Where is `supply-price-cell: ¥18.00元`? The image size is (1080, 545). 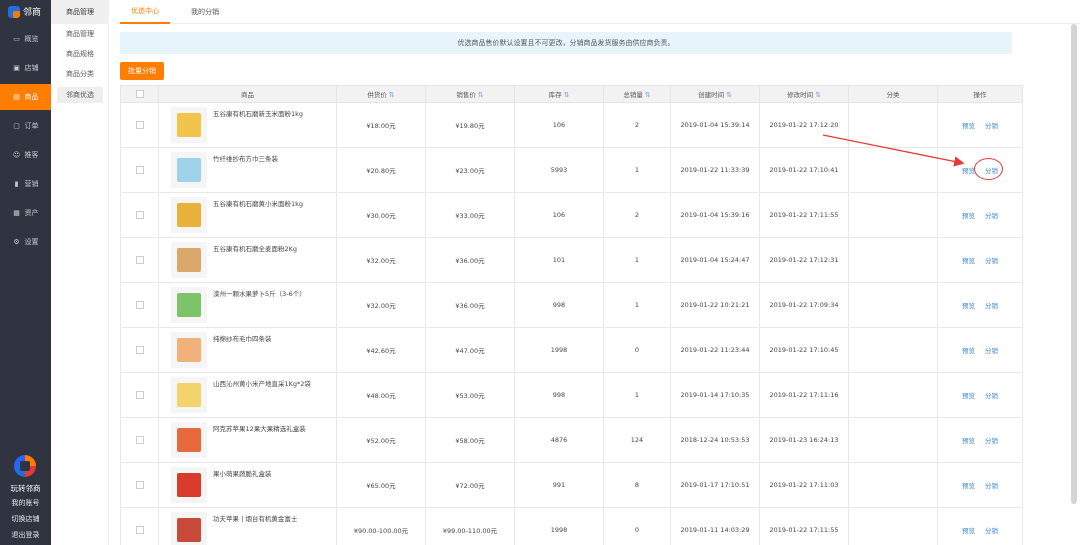 supply-price-cell: ¥18.00元 is located at coordinates (381, 125).